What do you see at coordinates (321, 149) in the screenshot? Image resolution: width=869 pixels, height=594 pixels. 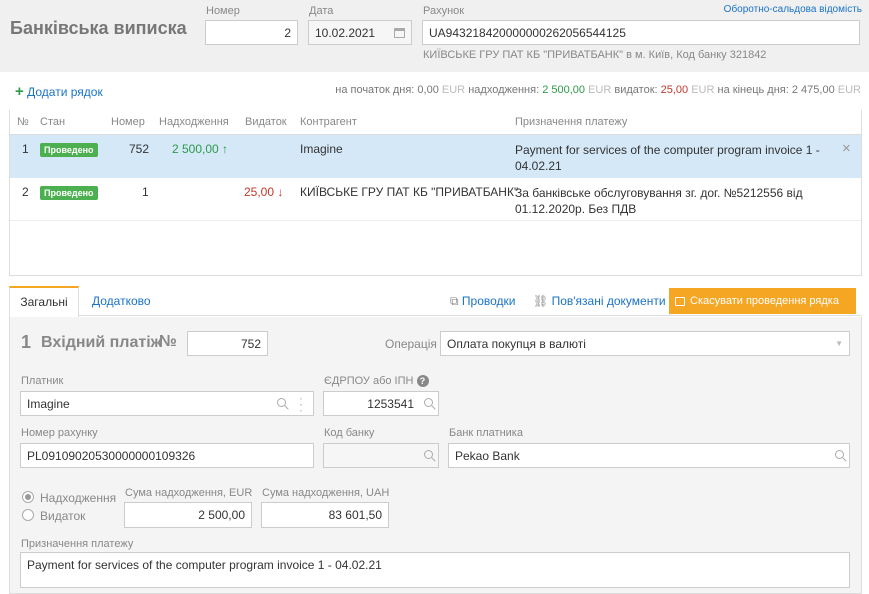 I see `counterparty: Imagine` at bounding box center [321, 149].